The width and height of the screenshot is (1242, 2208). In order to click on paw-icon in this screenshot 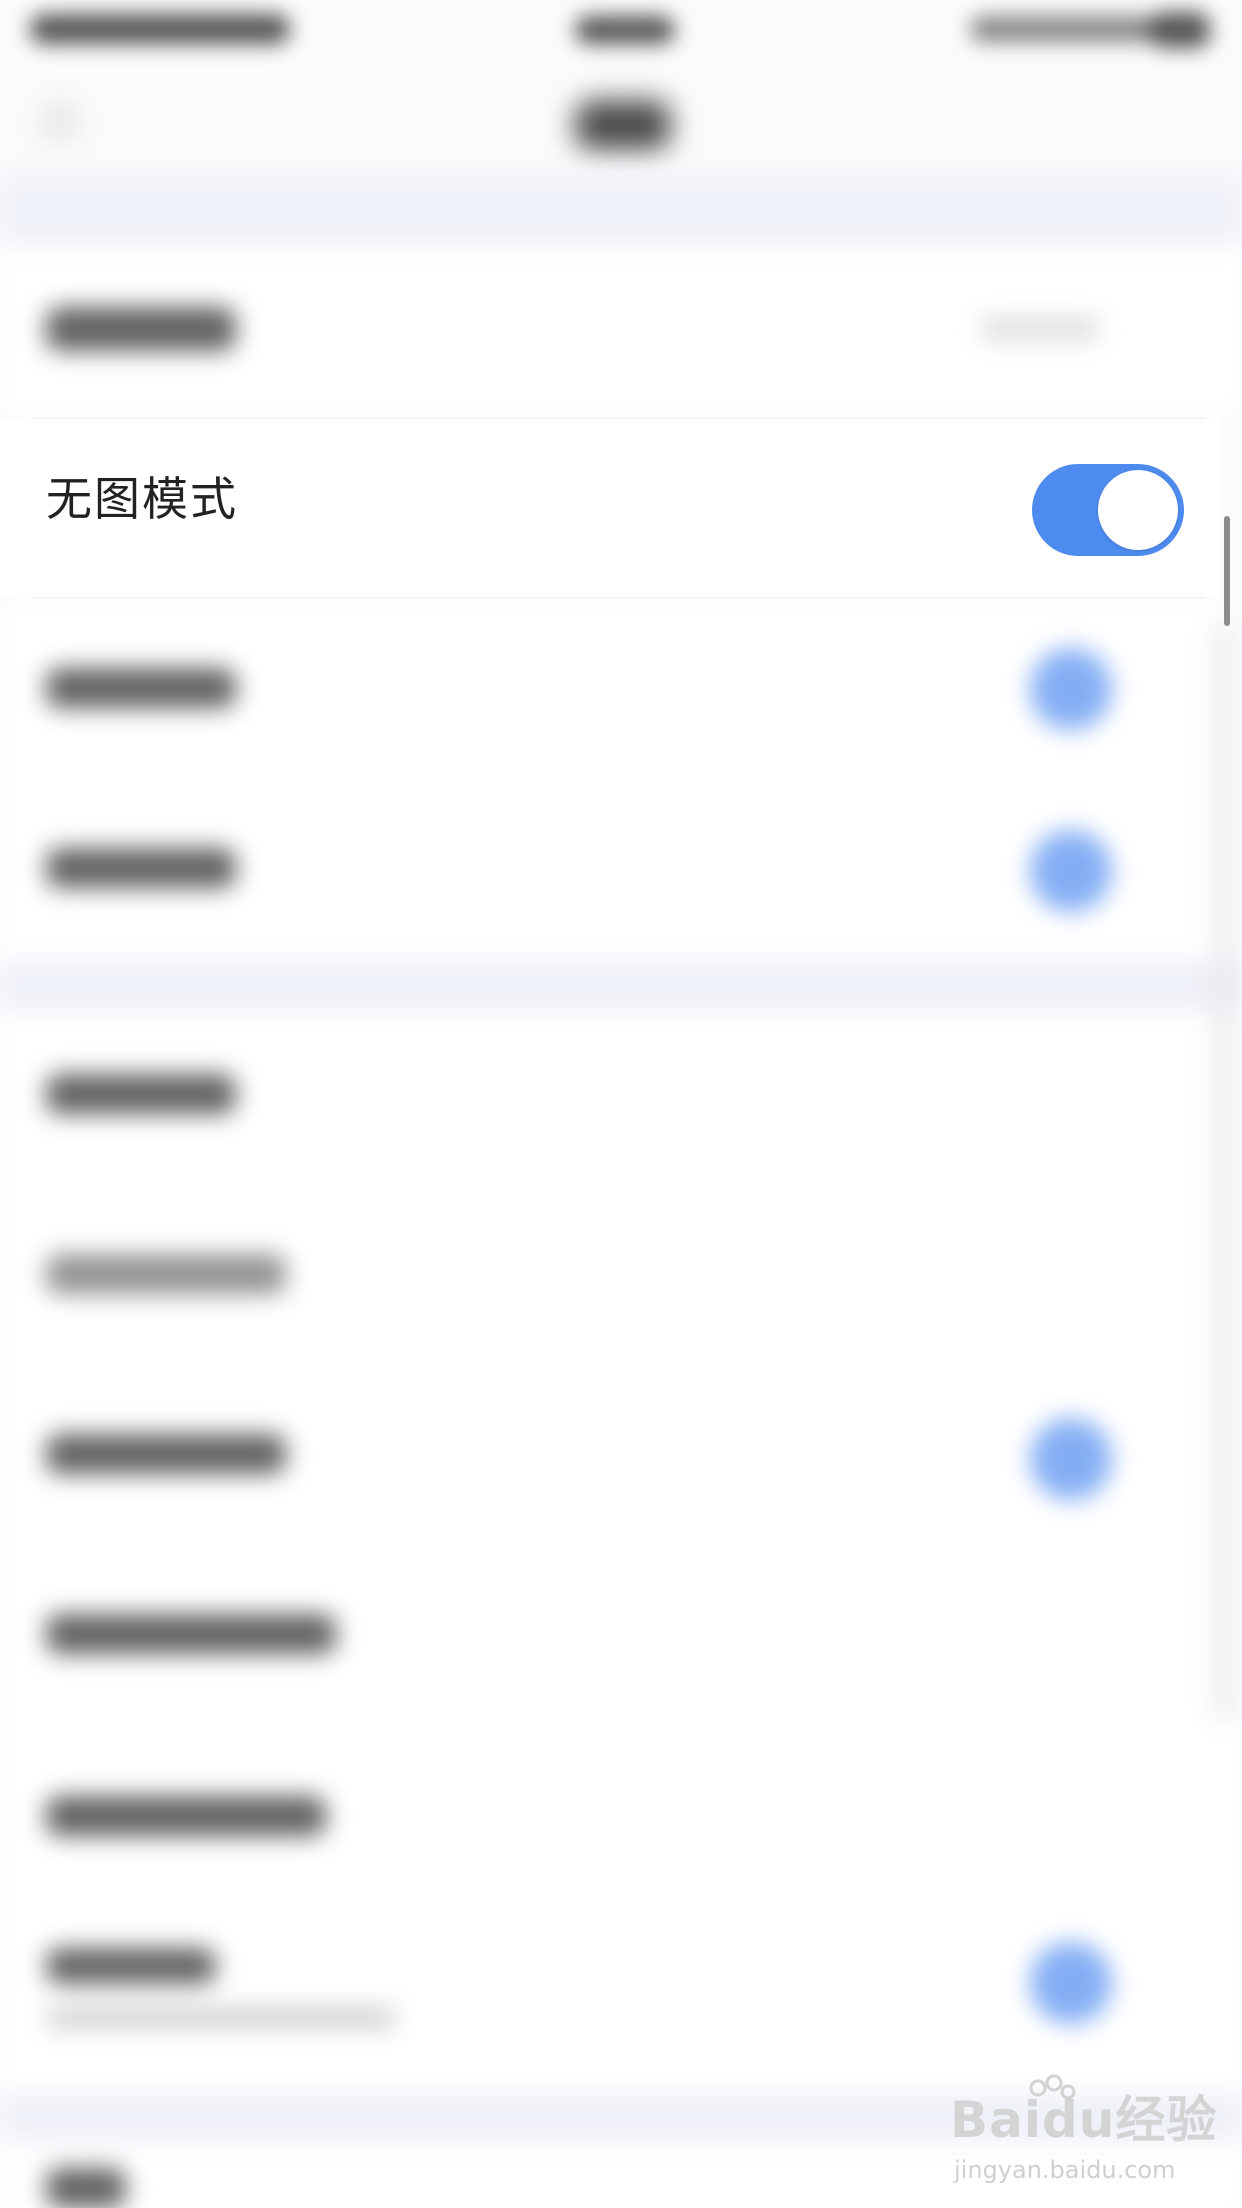, I will do `click(1052, 2087)`.